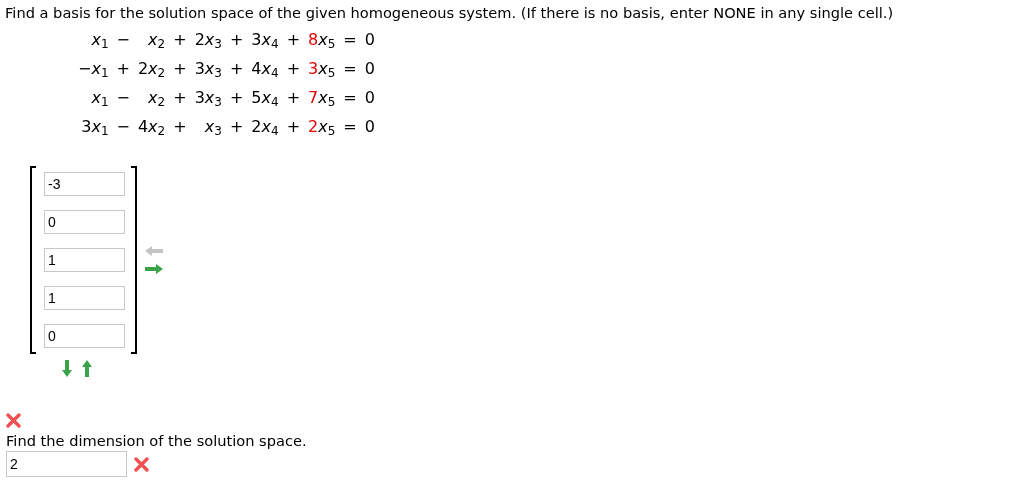  What do you see at coordinates (265, 99) in the screenshot?
I see `equation-term: 5x$_{4}$` at bounding box center [265, 99].